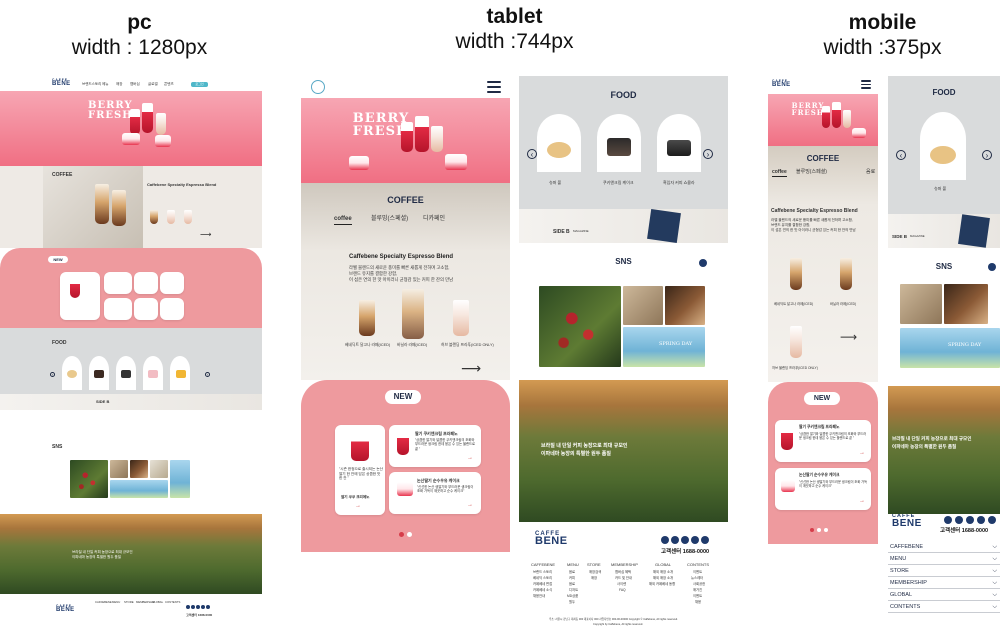 The width and height of the screenshot is (1000, 631). What do you see at coordinates (621, 584) in the screenshot?
I see `tablet-footer-link: 사이렌` at bounding box center [621, 584].